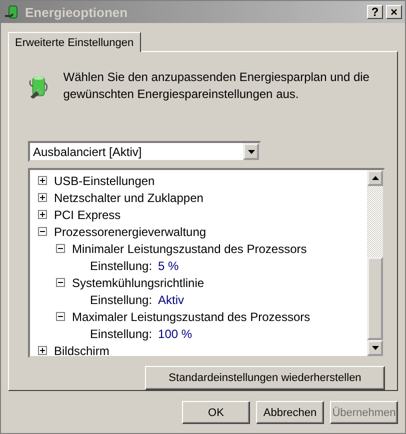 The image size is (406, 434). What do you see at coordinates (168, 265) in the screenshot?
I see `setting-value: 5 %` at bounding box center [168, 265].